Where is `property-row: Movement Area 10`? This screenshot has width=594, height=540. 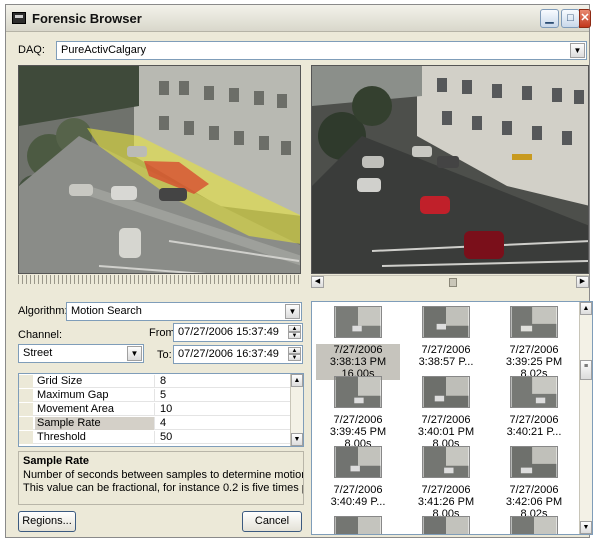 property-row: Movement Area 10 is located at coordinates (155, 409).